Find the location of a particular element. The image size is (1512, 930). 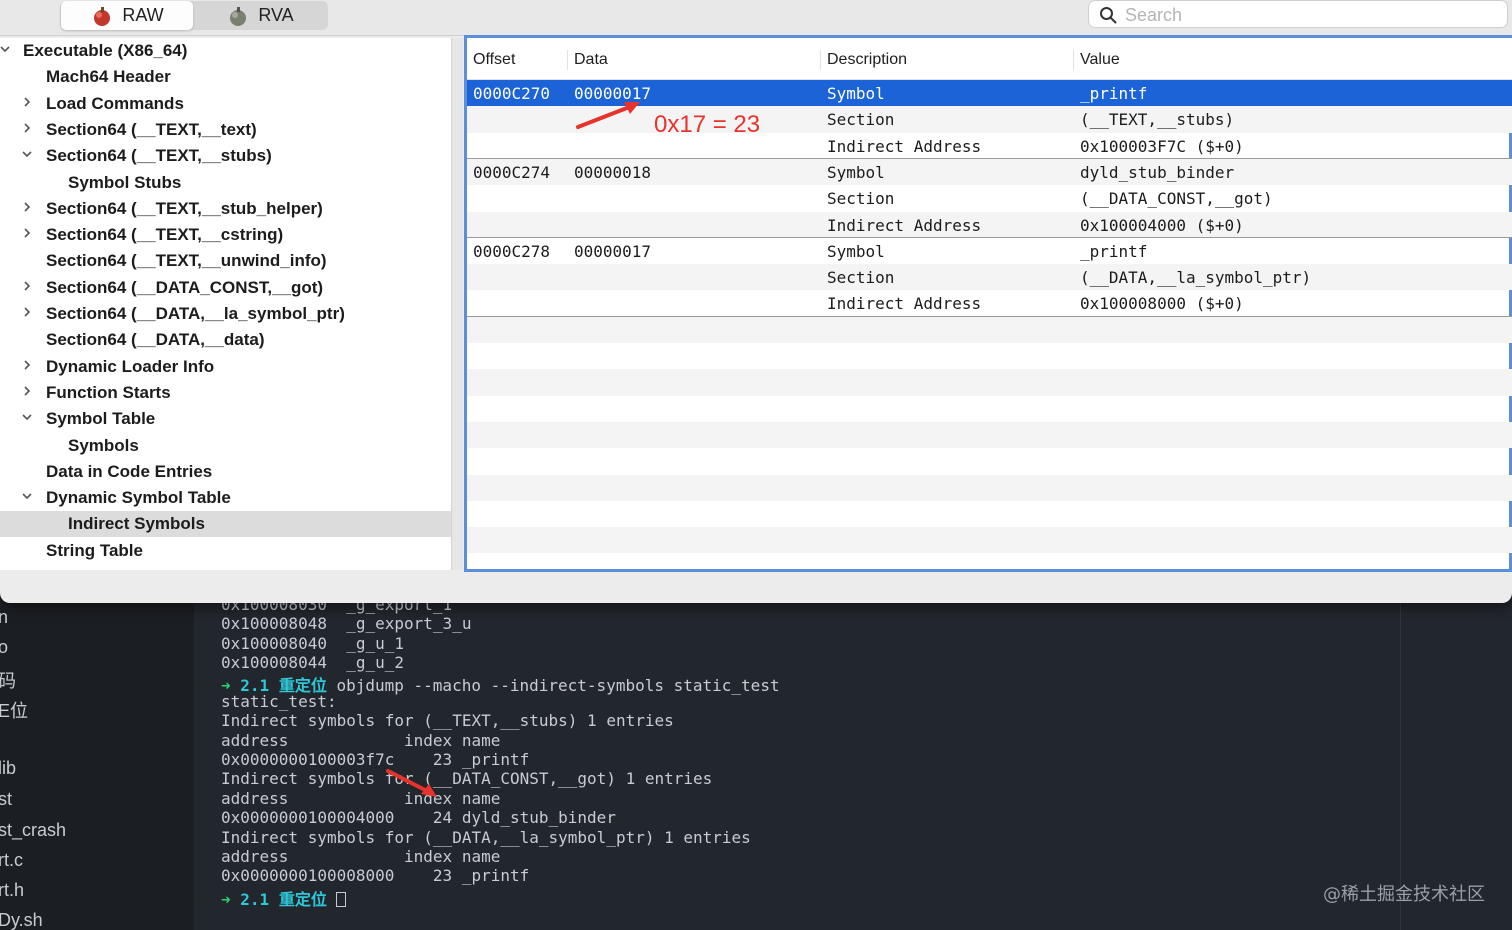

tree-item: Section64 (__TEXT,__unwind_info) is located at coordinates (225, 261).